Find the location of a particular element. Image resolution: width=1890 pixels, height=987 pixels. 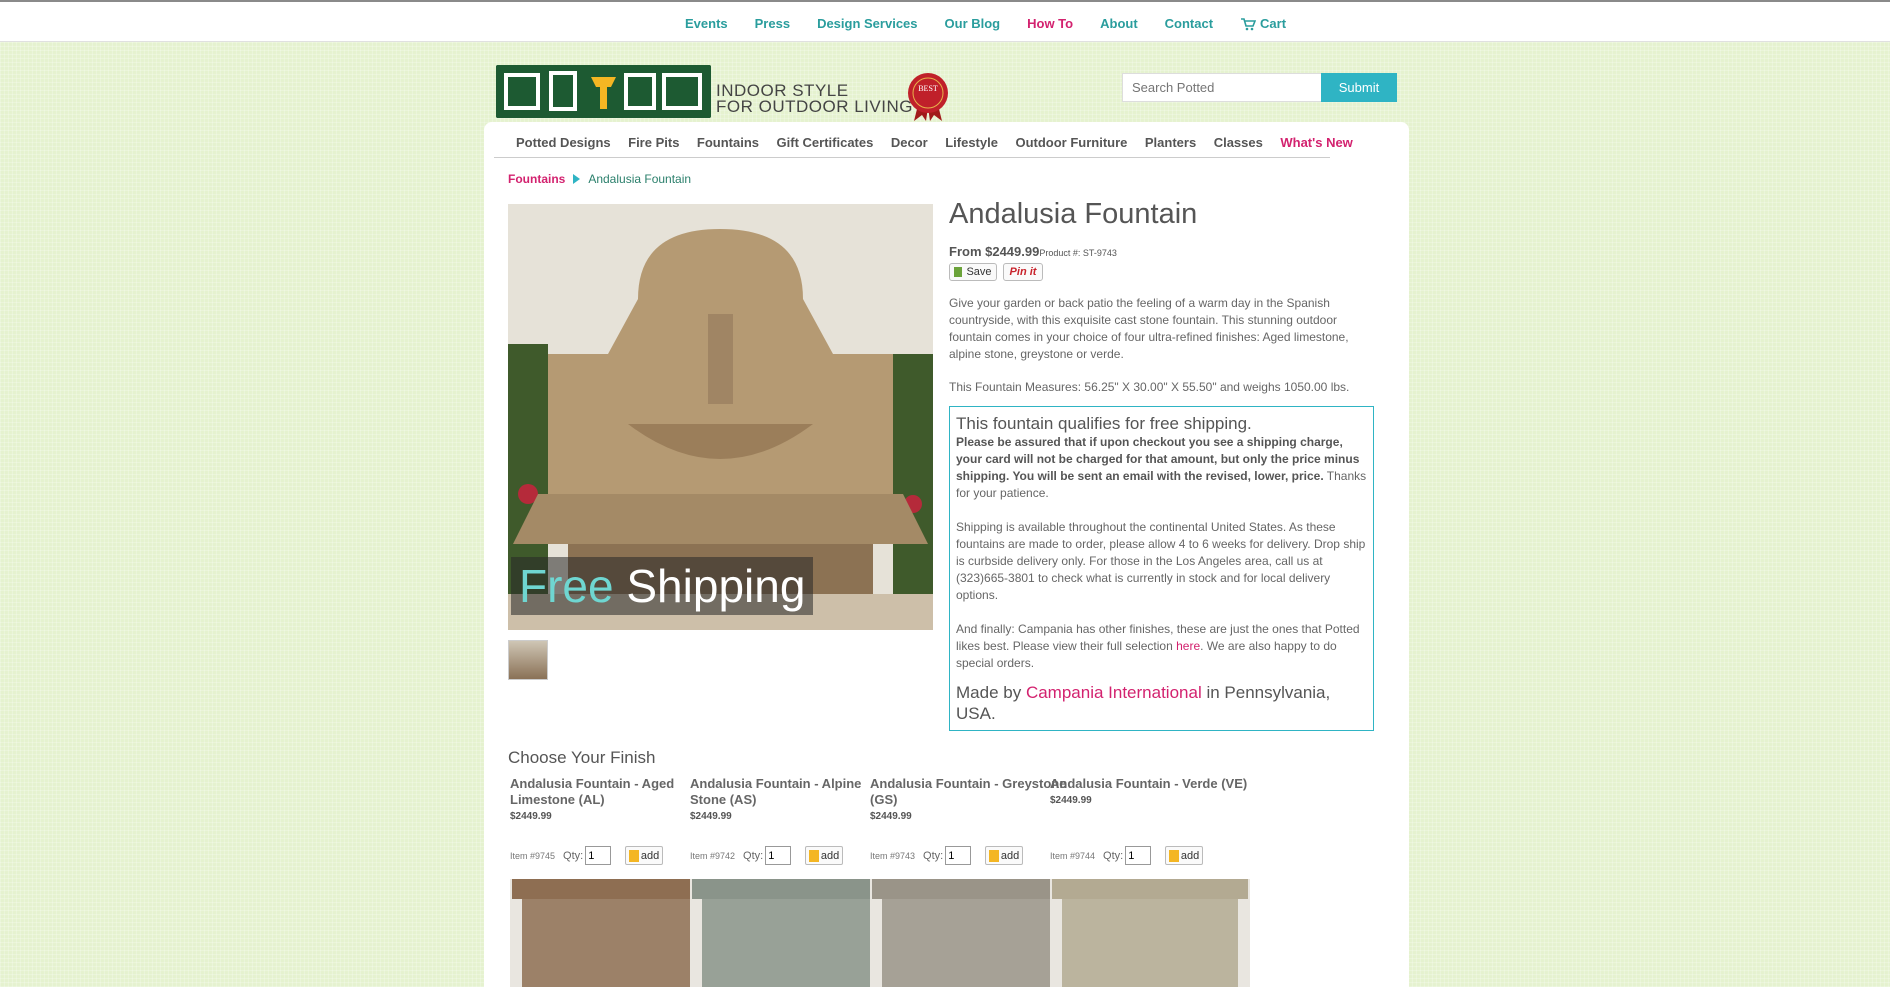

potted-logo: INDOOR STYLE FOR OUTDOOR LIVING BEST is located at coordinates (723, 94).